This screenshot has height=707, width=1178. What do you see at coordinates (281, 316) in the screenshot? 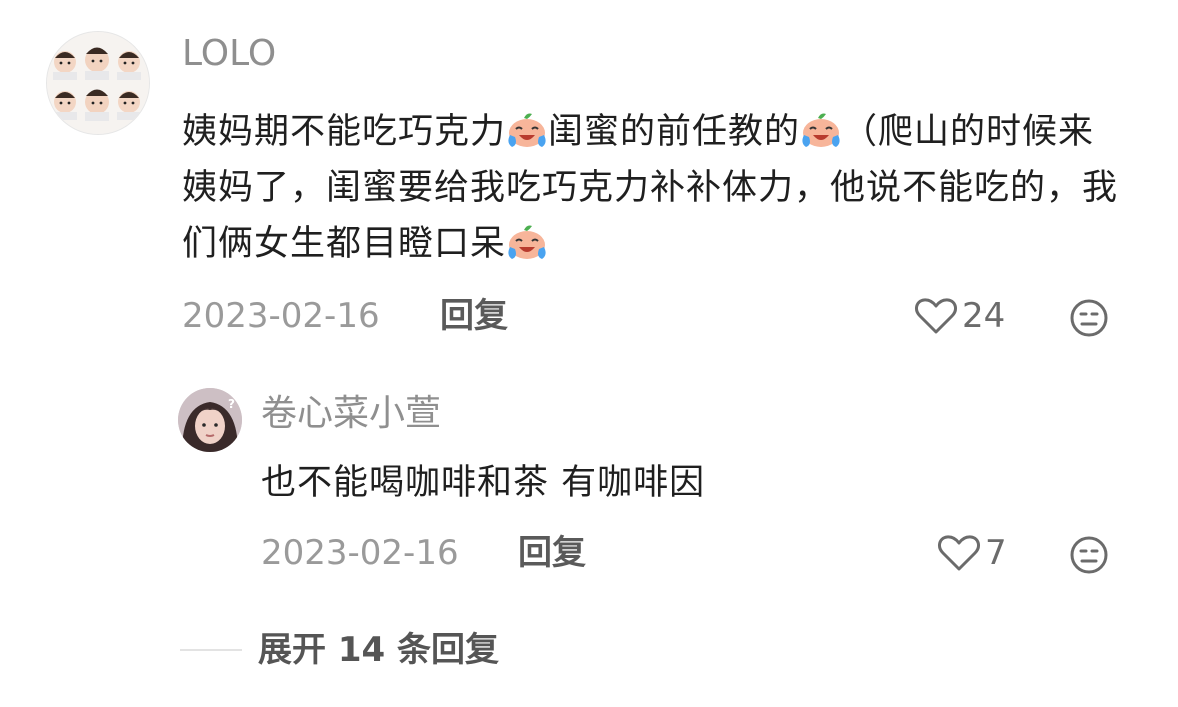
I see `comment-date: 2023-02-16` at bounding box center [281, 316].